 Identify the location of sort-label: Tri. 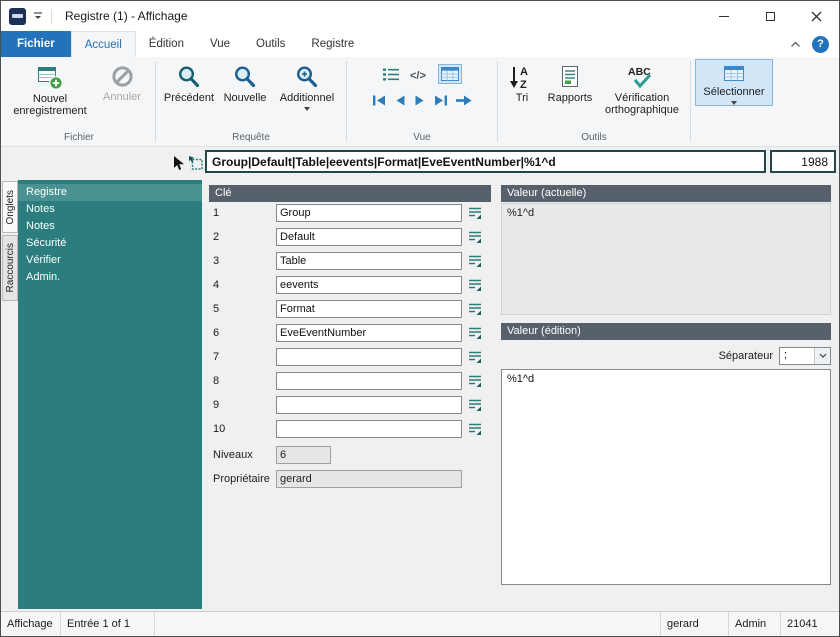
(522, 98).